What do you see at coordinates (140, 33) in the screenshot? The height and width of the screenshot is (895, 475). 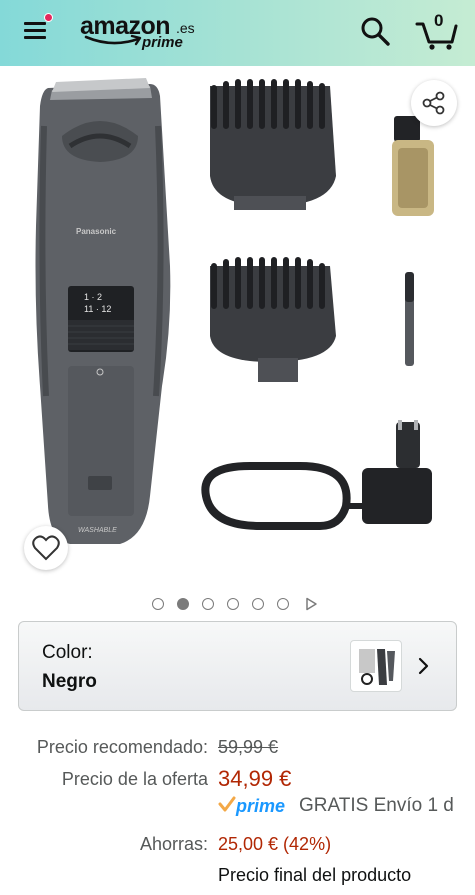 I see `amazon-prime-logo: amazon .es prime` at bounding box center [140, 33].